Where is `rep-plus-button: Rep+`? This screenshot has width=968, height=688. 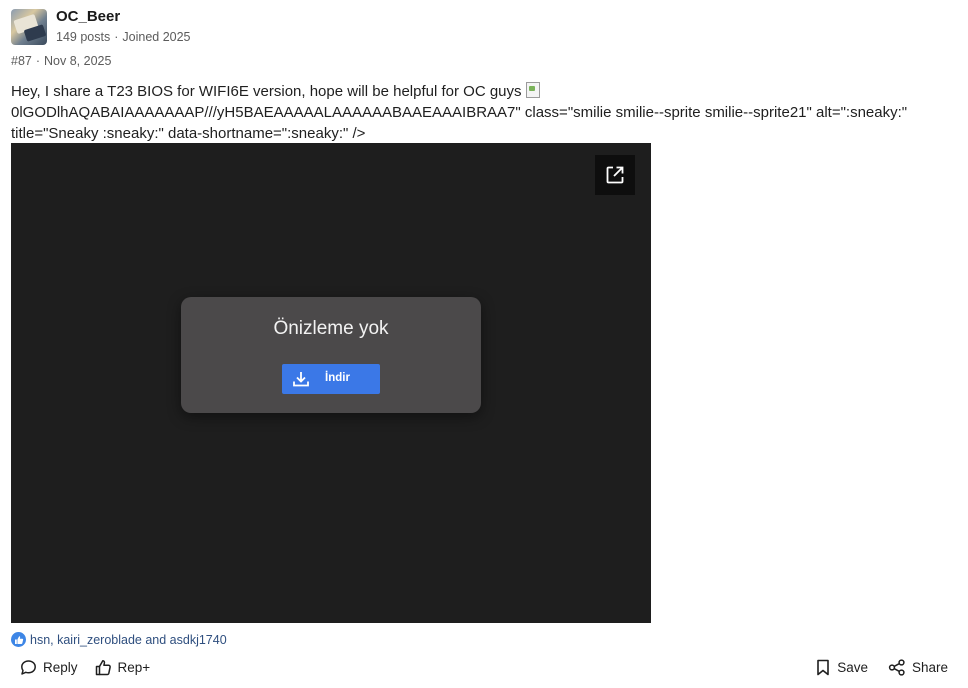
rep-plus-button: Rep+ is located at coordinates (123, 667).